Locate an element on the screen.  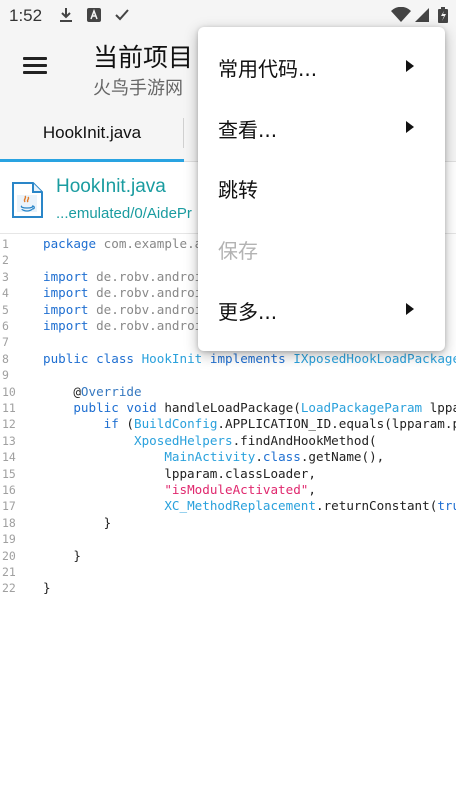
code-token: .returnConstant( is located at coordinates (376, 506).